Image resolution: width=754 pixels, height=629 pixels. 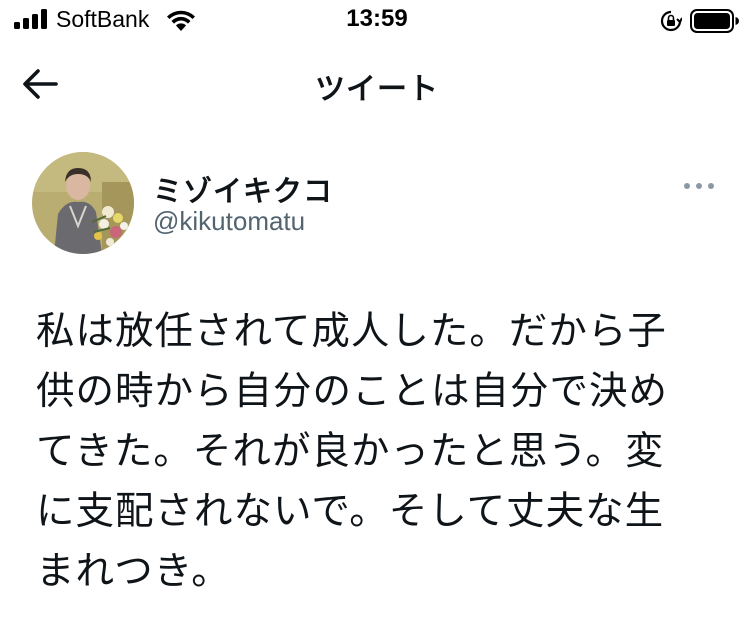 What do you see at coordinates (350, 451) in the screenshot?
I see `tweet-text-line: てきた。それが良かったと思う。変` at bounding box center [350, 451].